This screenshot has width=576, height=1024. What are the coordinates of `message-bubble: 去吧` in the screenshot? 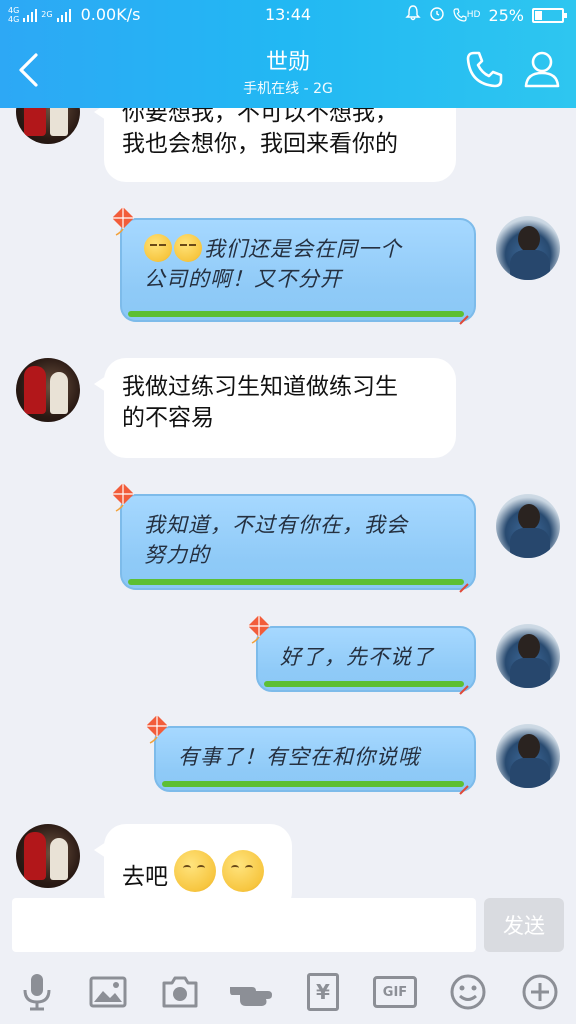 It's located at (193, 861).